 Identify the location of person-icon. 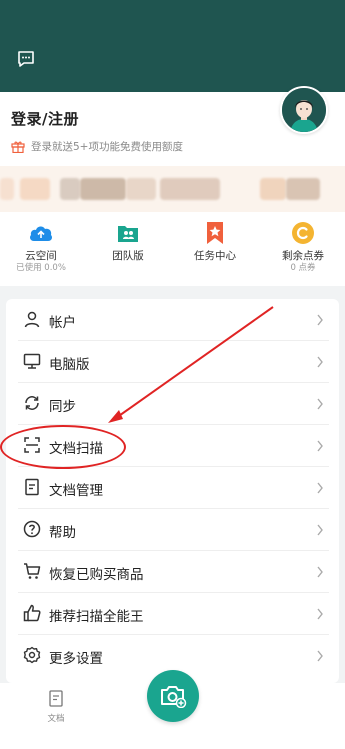
(32, 319).